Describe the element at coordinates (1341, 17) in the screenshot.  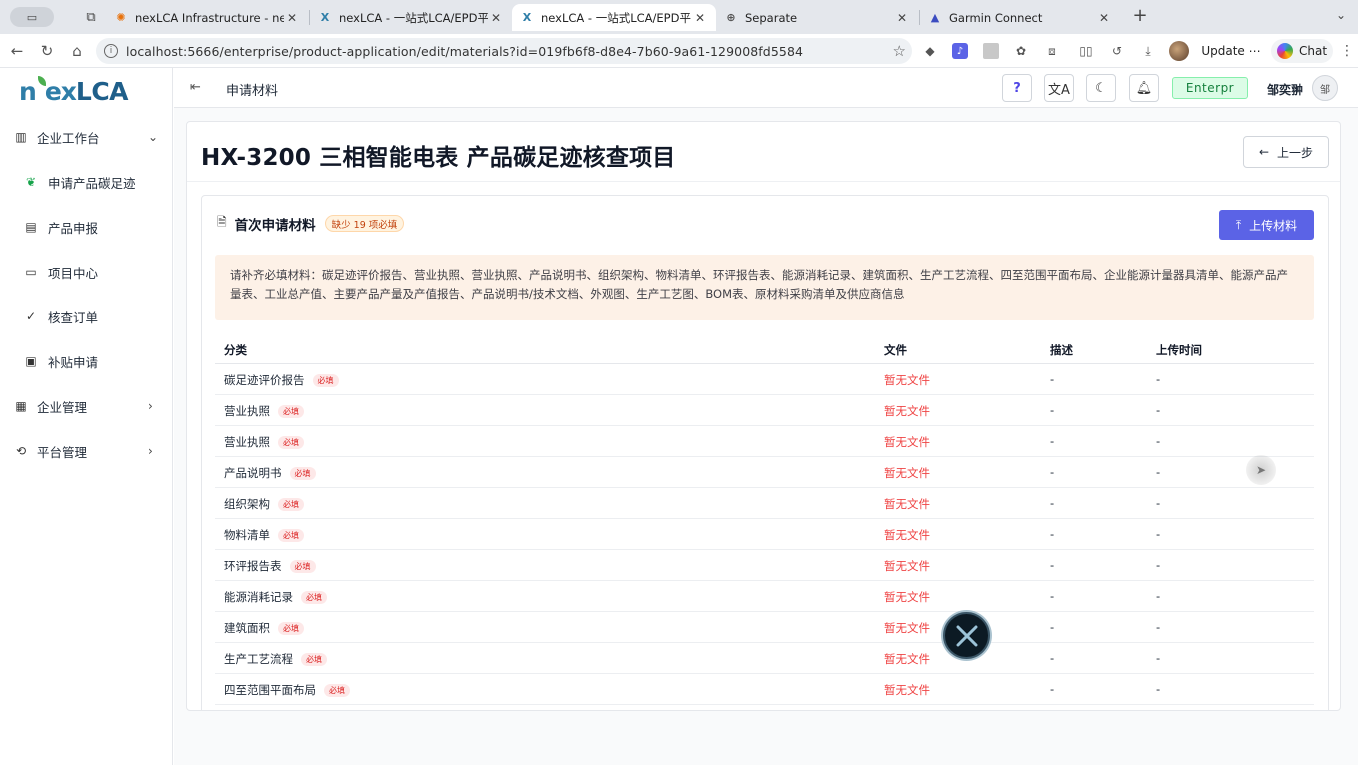
I see `chevron-down-icon: ⌄` at that location.